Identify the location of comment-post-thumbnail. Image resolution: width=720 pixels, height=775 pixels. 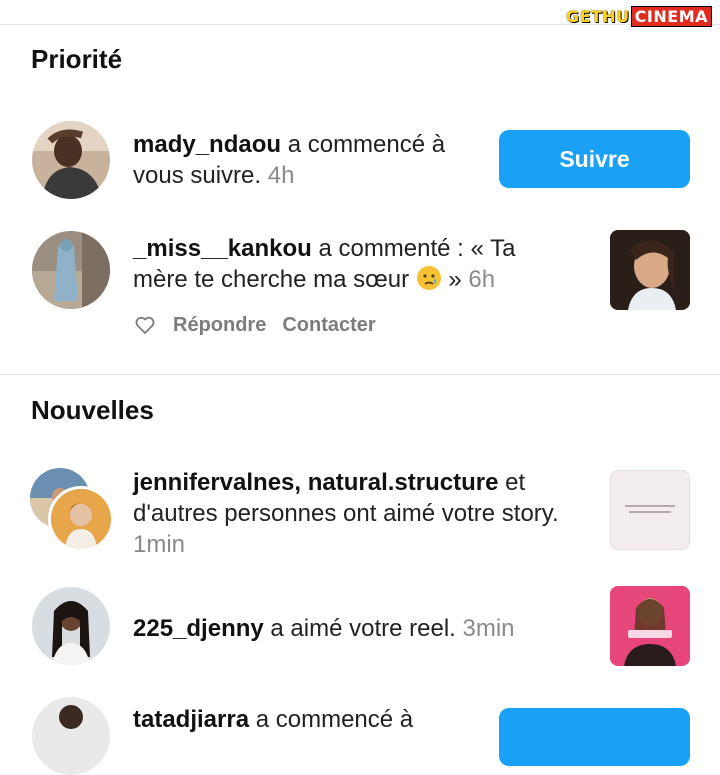
(650, 270).